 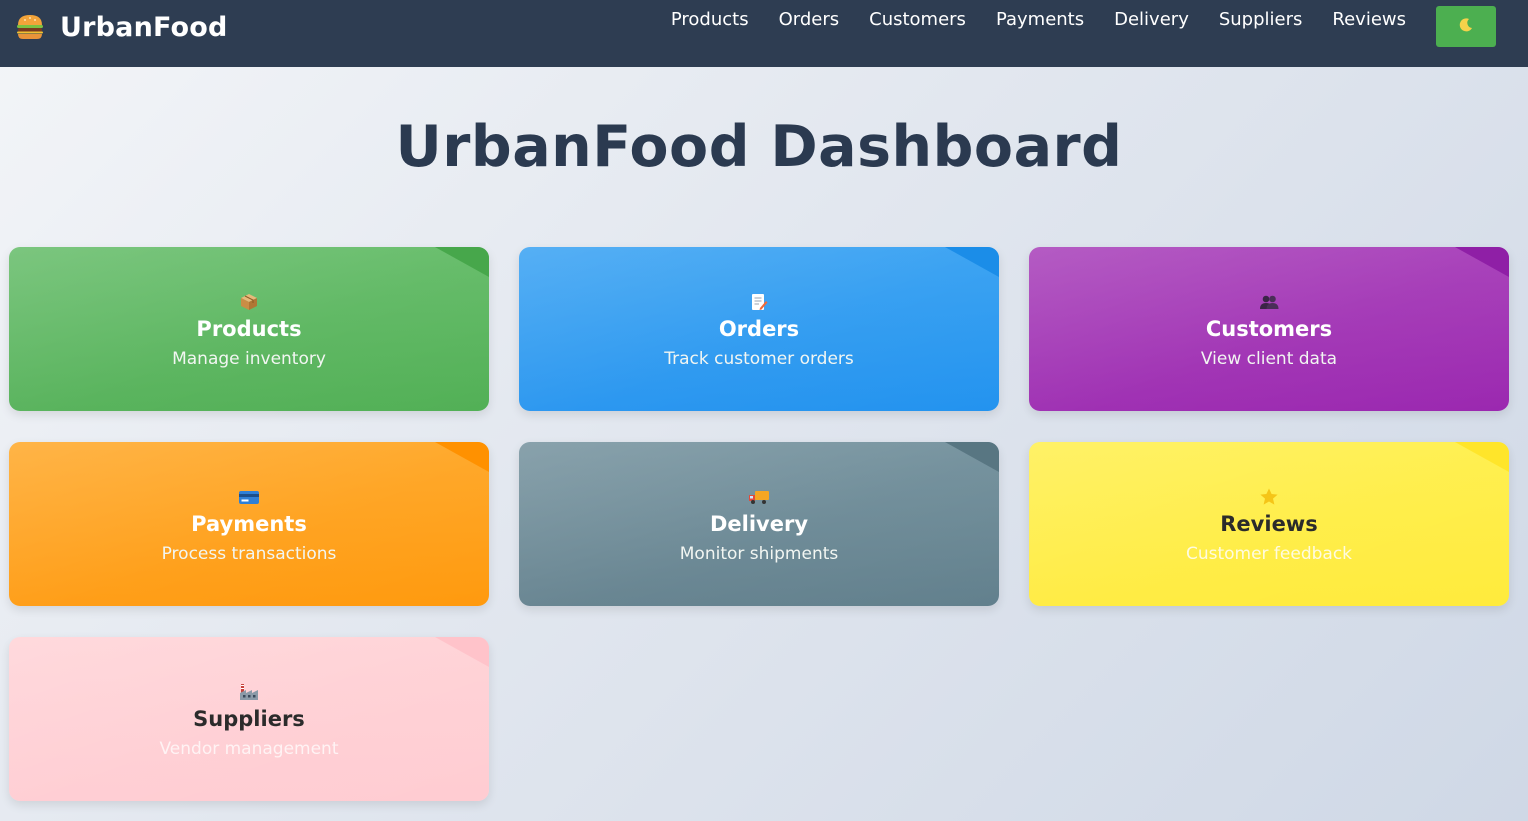 I want to click on card-title: Delivery, so click(x=759, y=524).